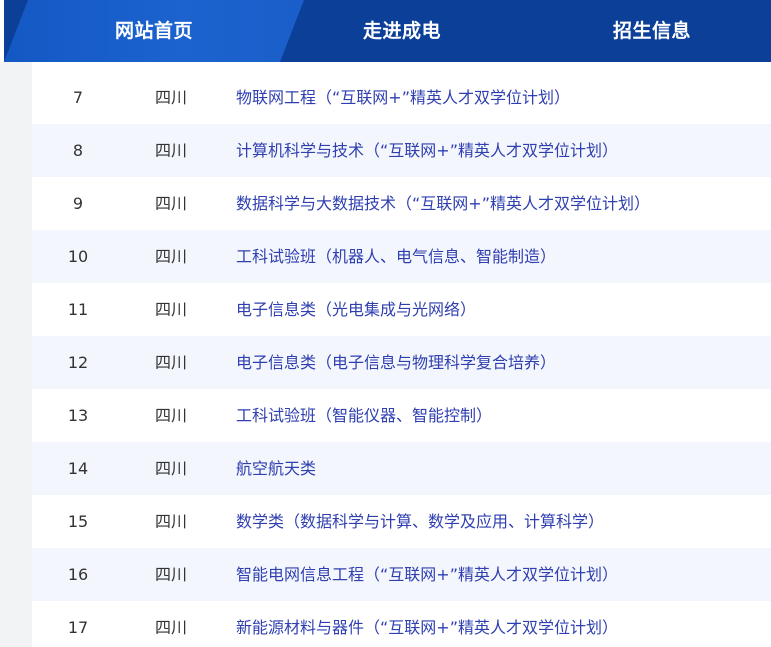  I want to click on row-number: 15, so click(78, 521).